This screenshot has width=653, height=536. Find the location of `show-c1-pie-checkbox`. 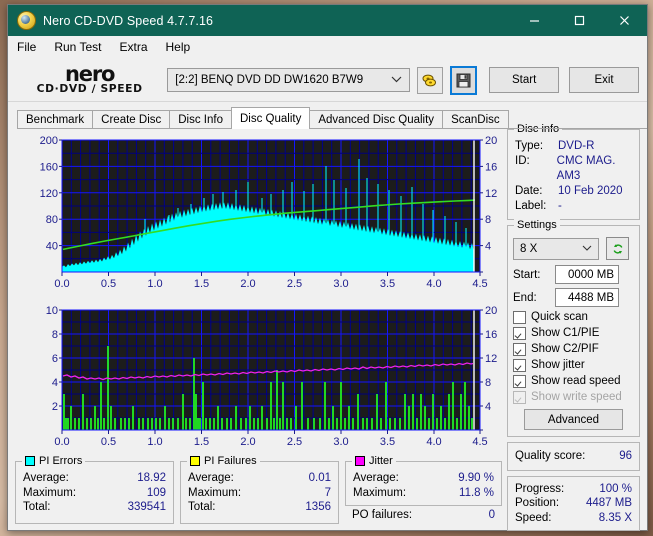

show-c1-pie-checkbox is located at coordinates (519, 333).